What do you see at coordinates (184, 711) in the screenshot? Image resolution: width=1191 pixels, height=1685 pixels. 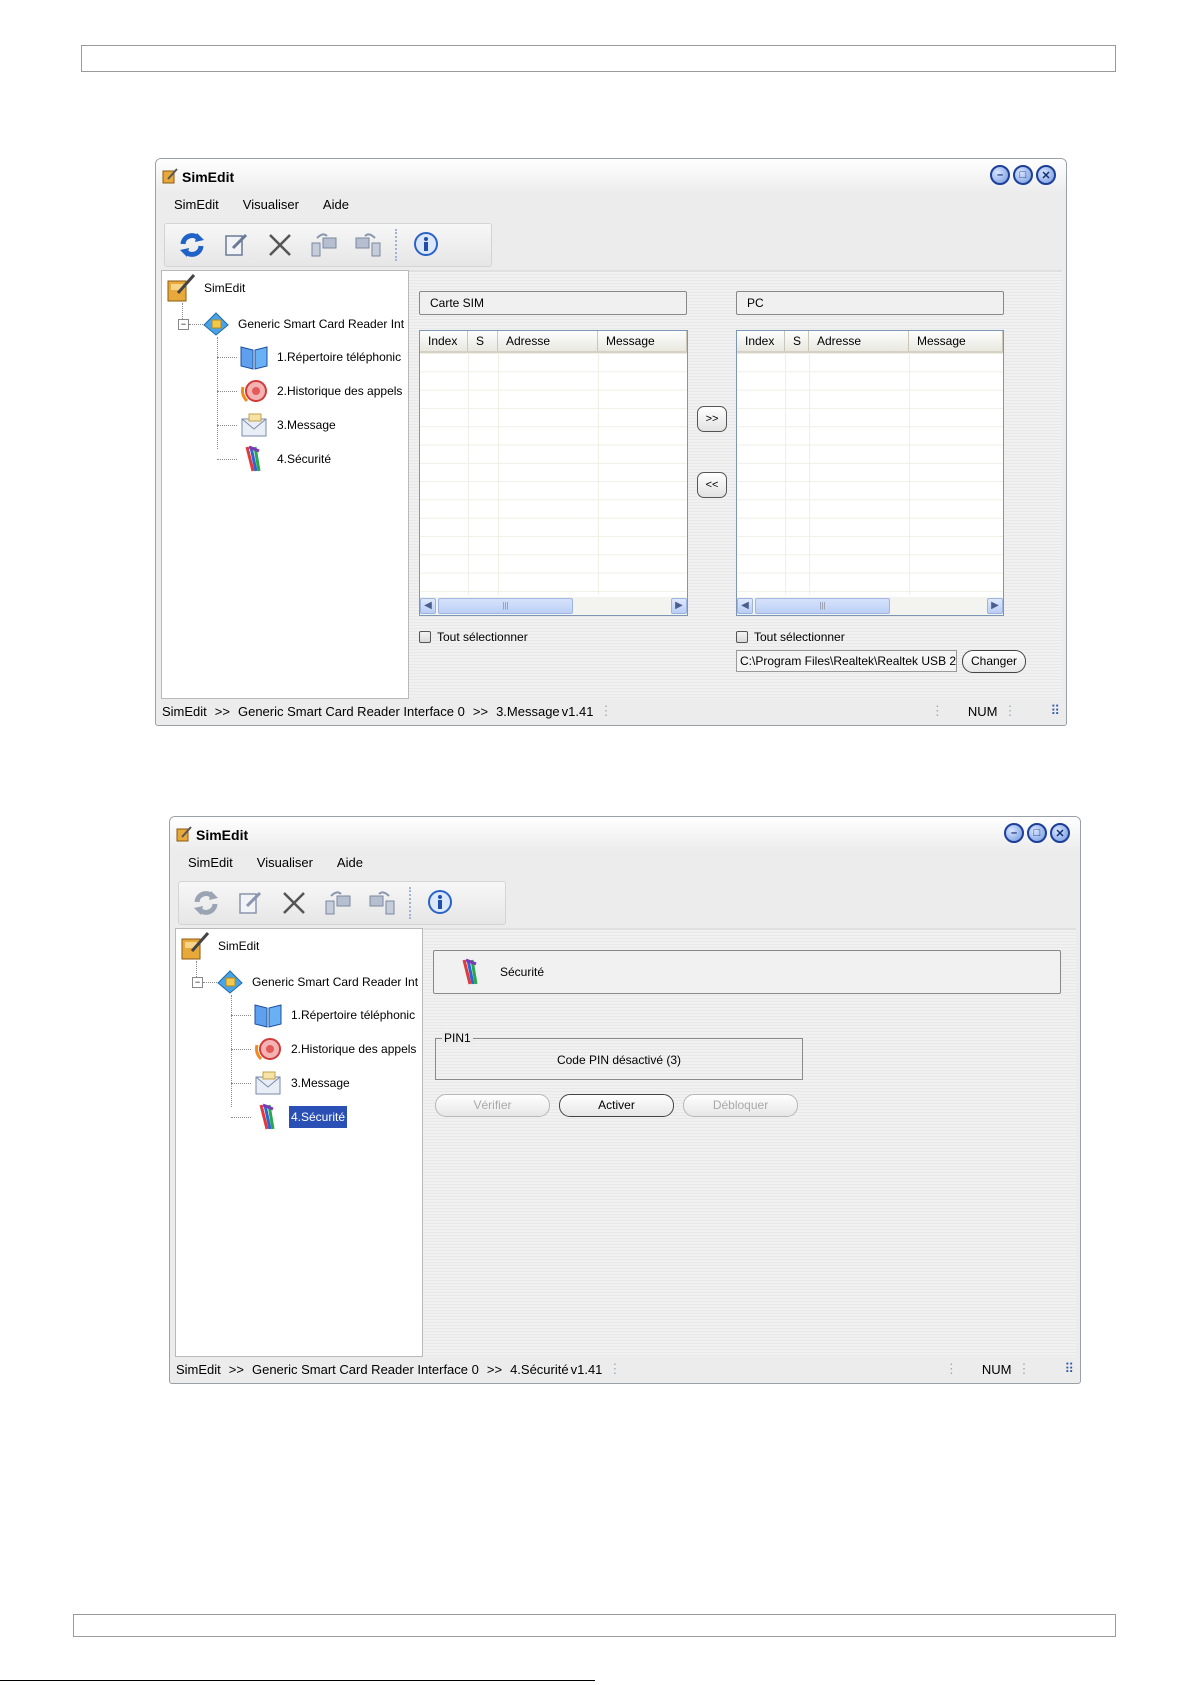 I see `status-app: SimEdit` at bounding box center [184, 711].